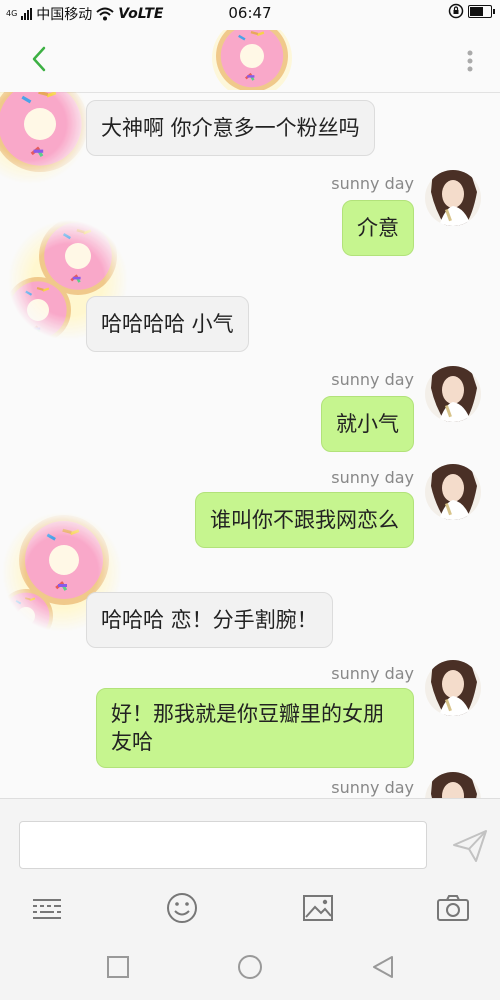 The height and width of the screenshot is (1000, 500). I want to click on message-bubble-outgoing: 好！那我就是你豆瓣里的女朋友哈, so click(255, 728).